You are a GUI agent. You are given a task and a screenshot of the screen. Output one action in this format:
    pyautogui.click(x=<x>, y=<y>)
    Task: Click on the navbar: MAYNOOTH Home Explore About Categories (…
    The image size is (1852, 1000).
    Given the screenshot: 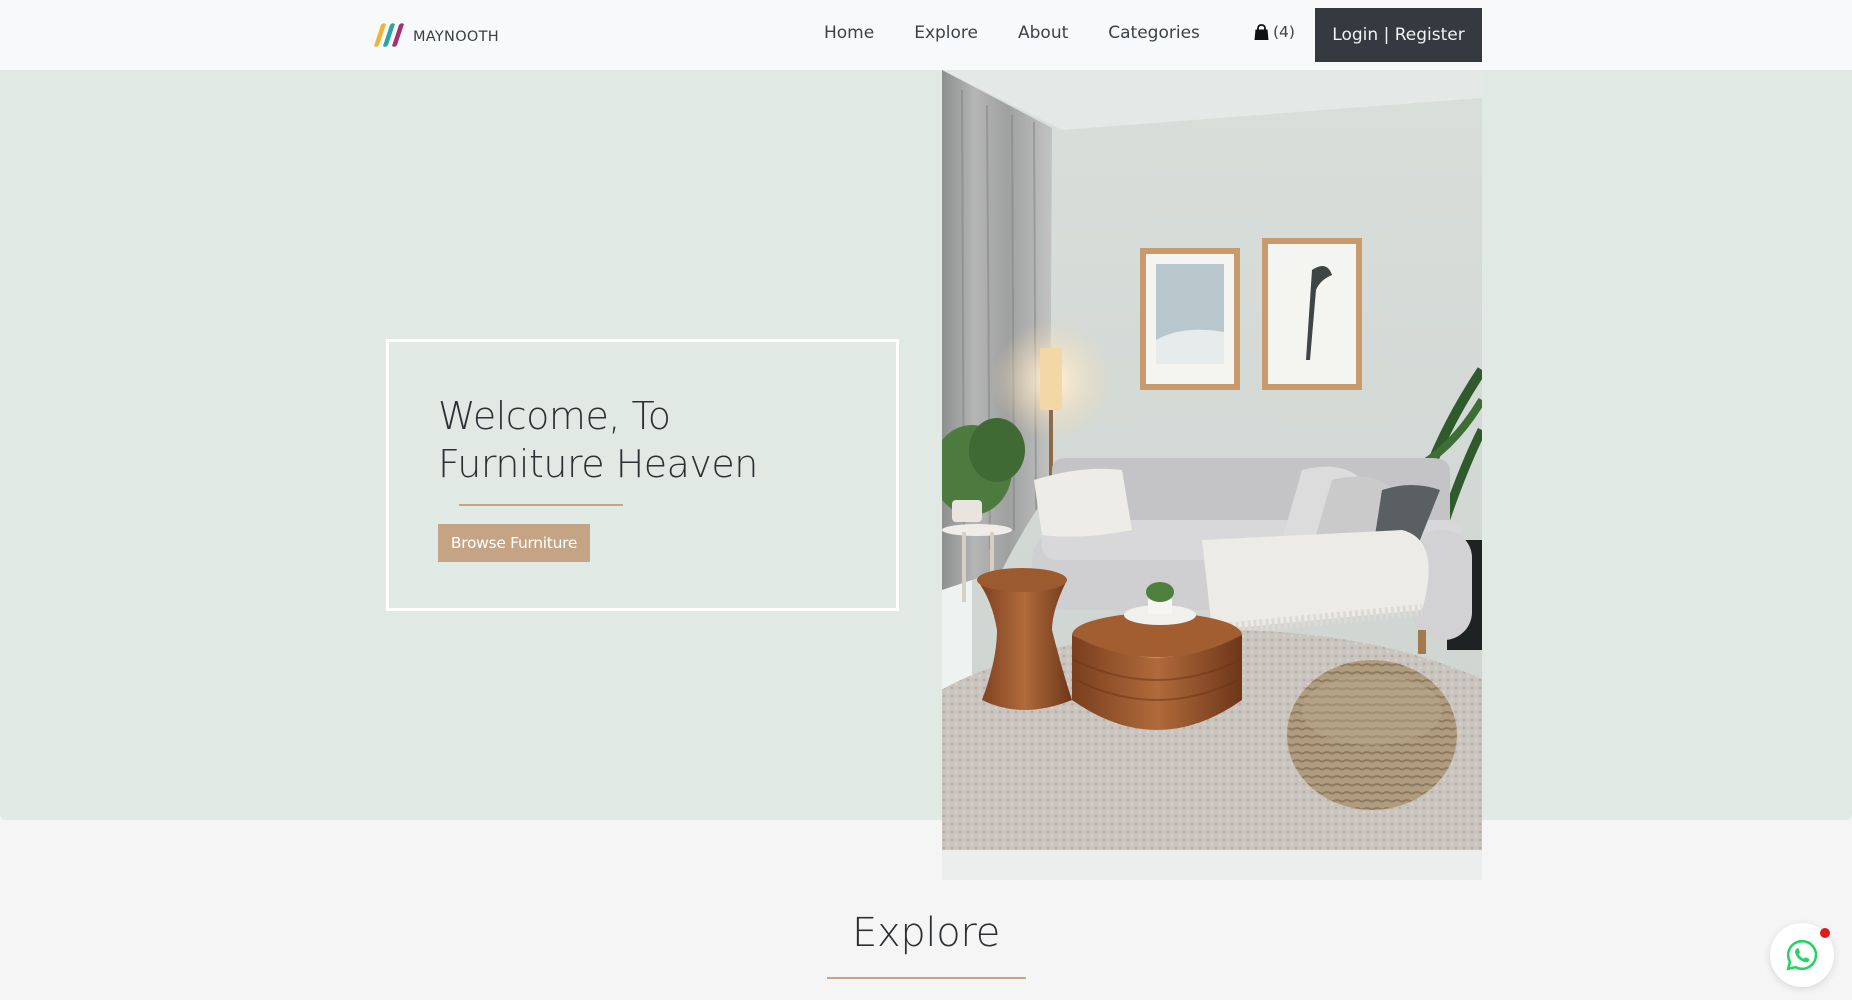 What is the action you would take?
    pyautogui.click(x=926, y=35)
    